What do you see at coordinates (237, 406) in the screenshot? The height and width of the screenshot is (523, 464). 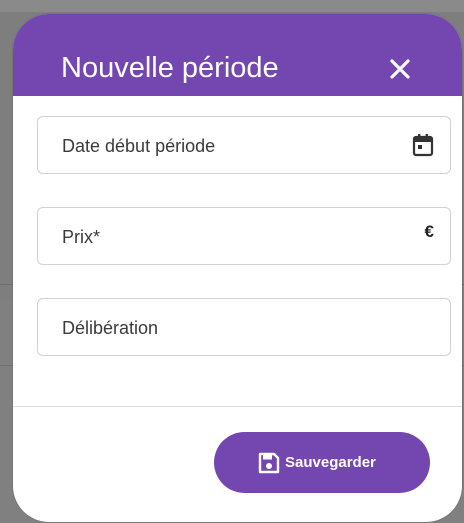 I see `footer-divider` at bounding box center [237, 406].